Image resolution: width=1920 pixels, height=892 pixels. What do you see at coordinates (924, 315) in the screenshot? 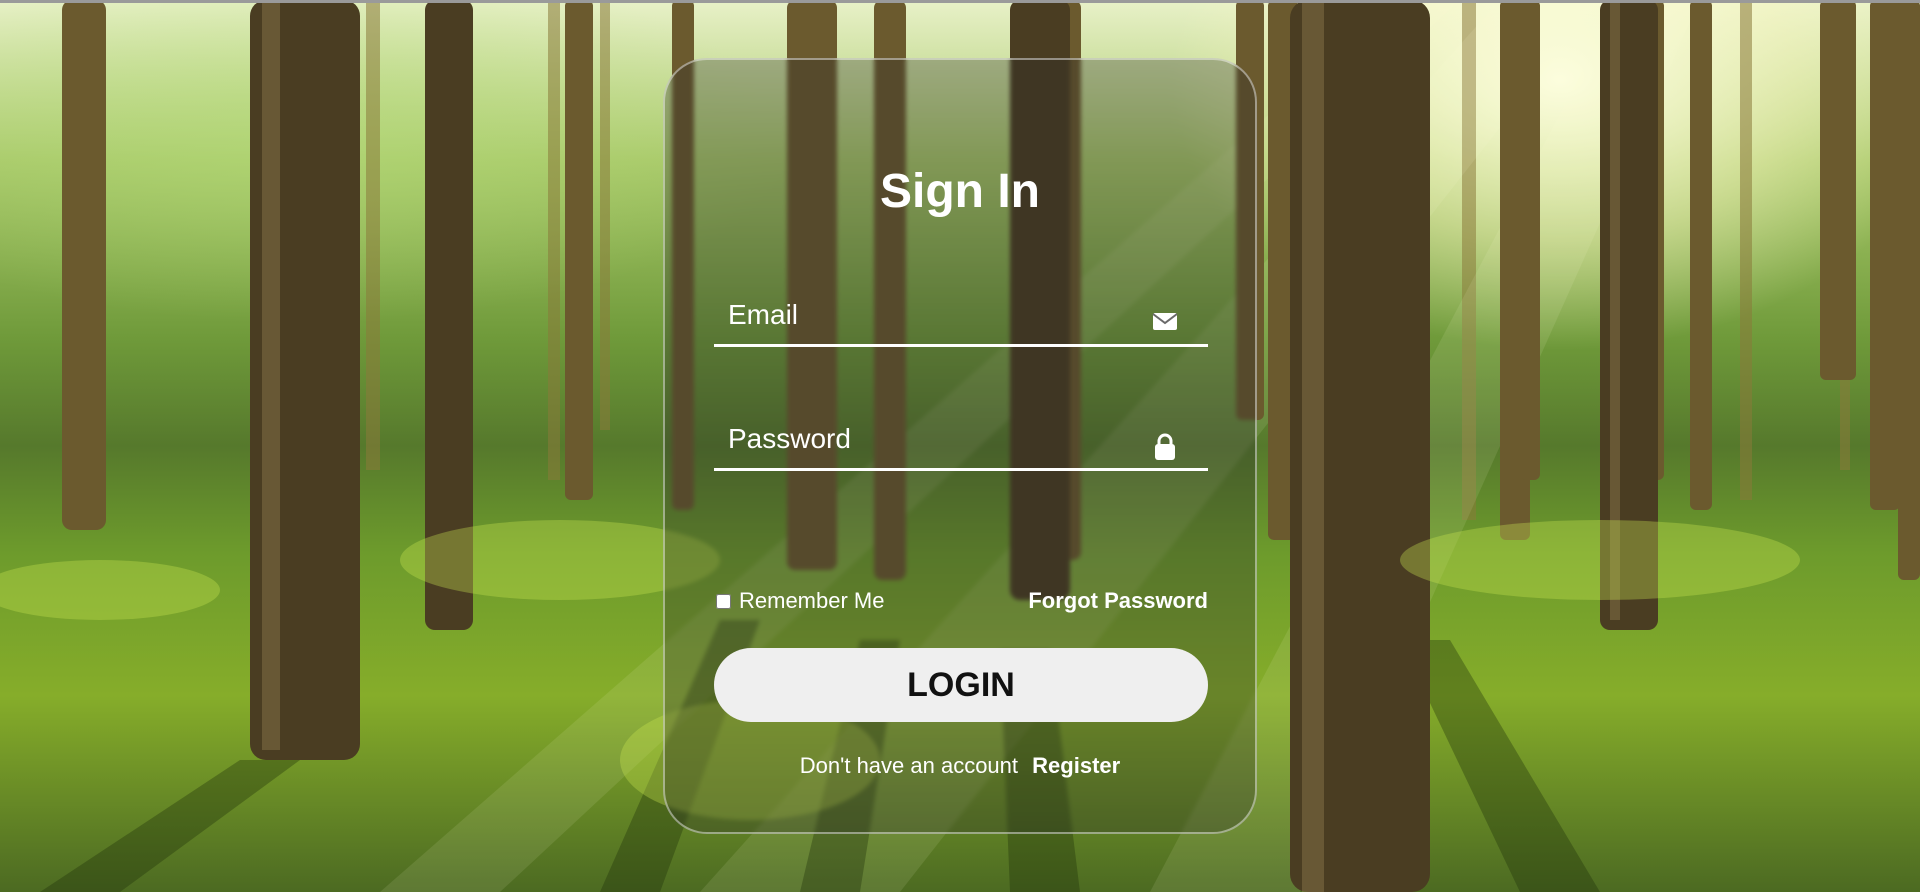
I see `email-input` at bounding box center [924, 315].